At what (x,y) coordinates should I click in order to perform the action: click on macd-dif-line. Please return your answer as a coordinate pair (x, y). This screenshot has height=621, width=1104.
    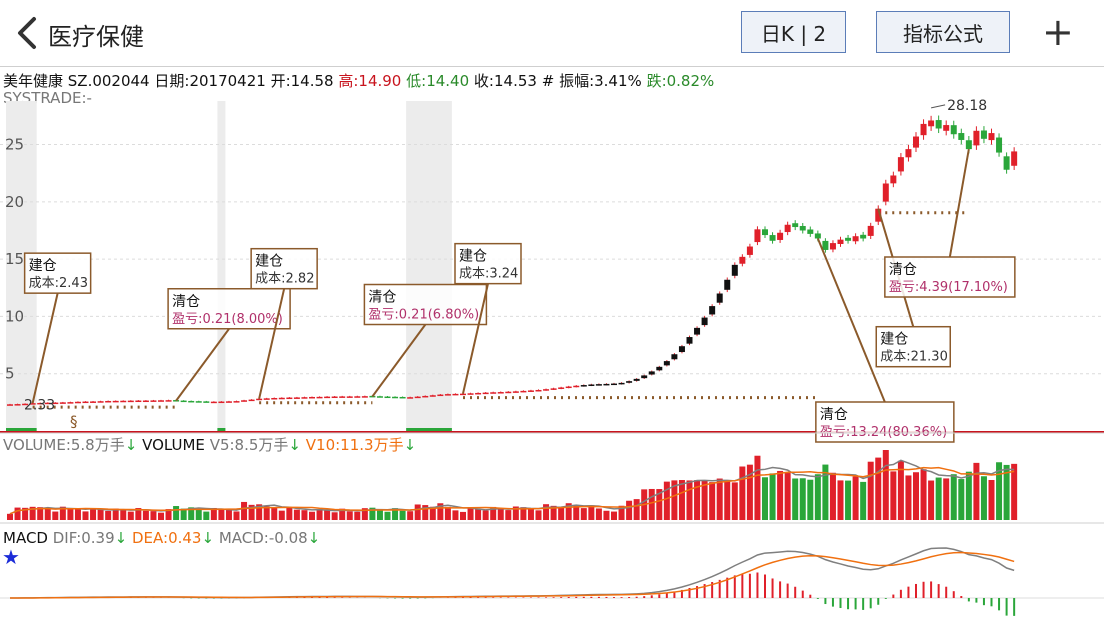
    Looking at the image, I should click on (512, 573).